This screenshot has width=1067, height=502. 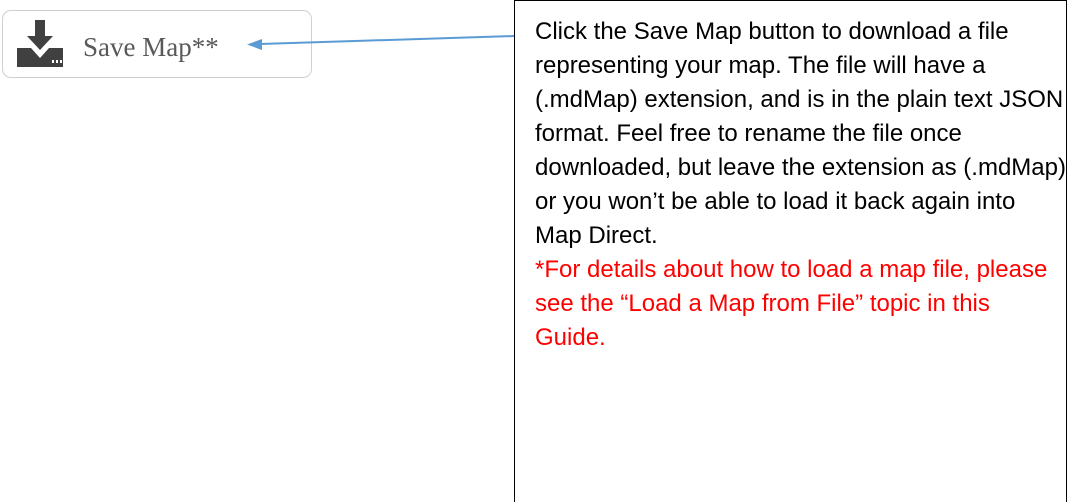 I want to click on download-icon, so click(x=42, y=44).